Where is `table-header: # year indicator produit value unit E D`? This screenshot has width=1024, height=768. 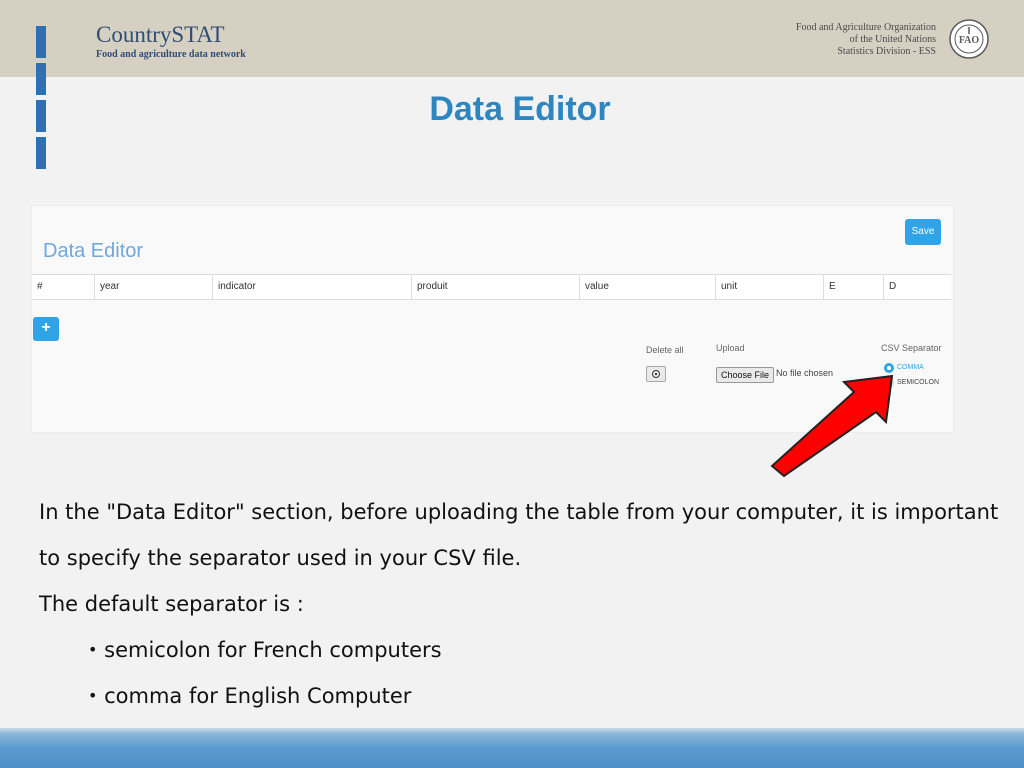
table-header: # year indicator produit value unit E D is located at coordinates (491, 287).